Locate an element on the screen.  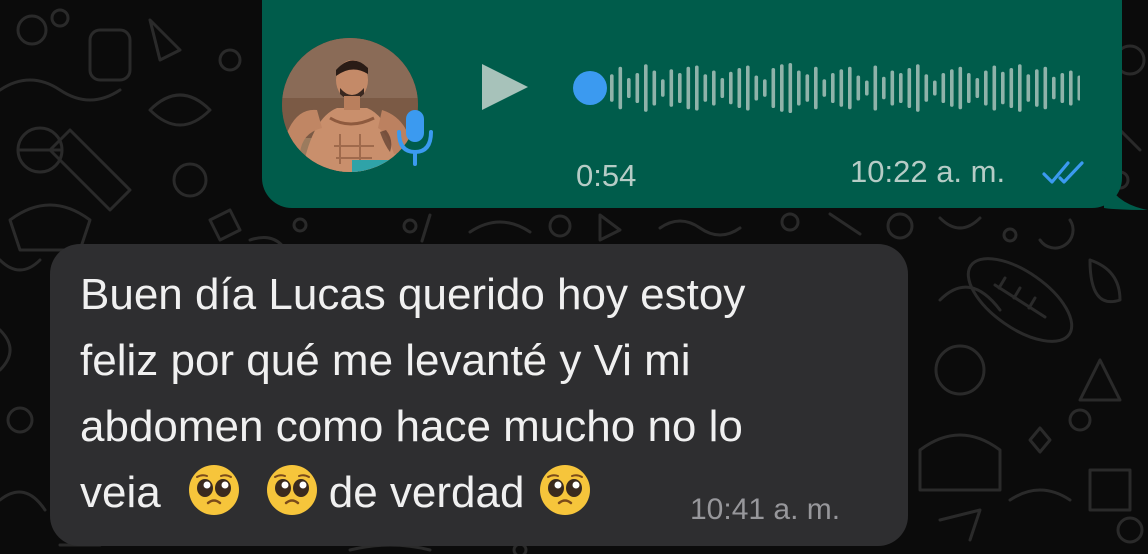
voice-waveform is located at coordinates (825, 88).